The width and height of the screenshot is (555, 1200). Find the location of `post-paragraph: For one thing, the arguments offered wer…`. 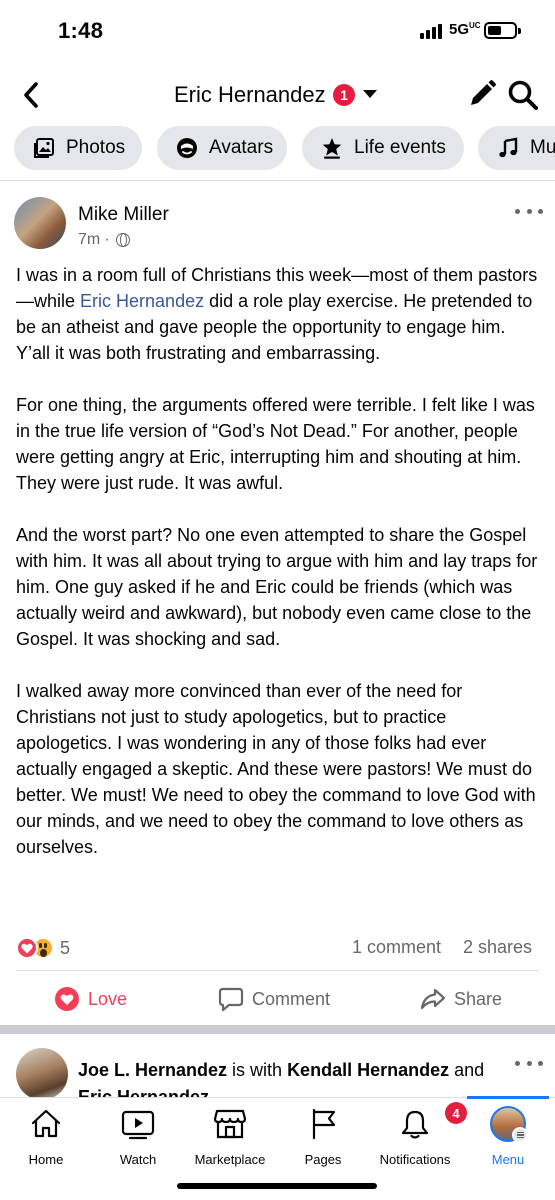

post-paragraph: For one thing, the arguments offered wer… is located at coordinates (275, 444).